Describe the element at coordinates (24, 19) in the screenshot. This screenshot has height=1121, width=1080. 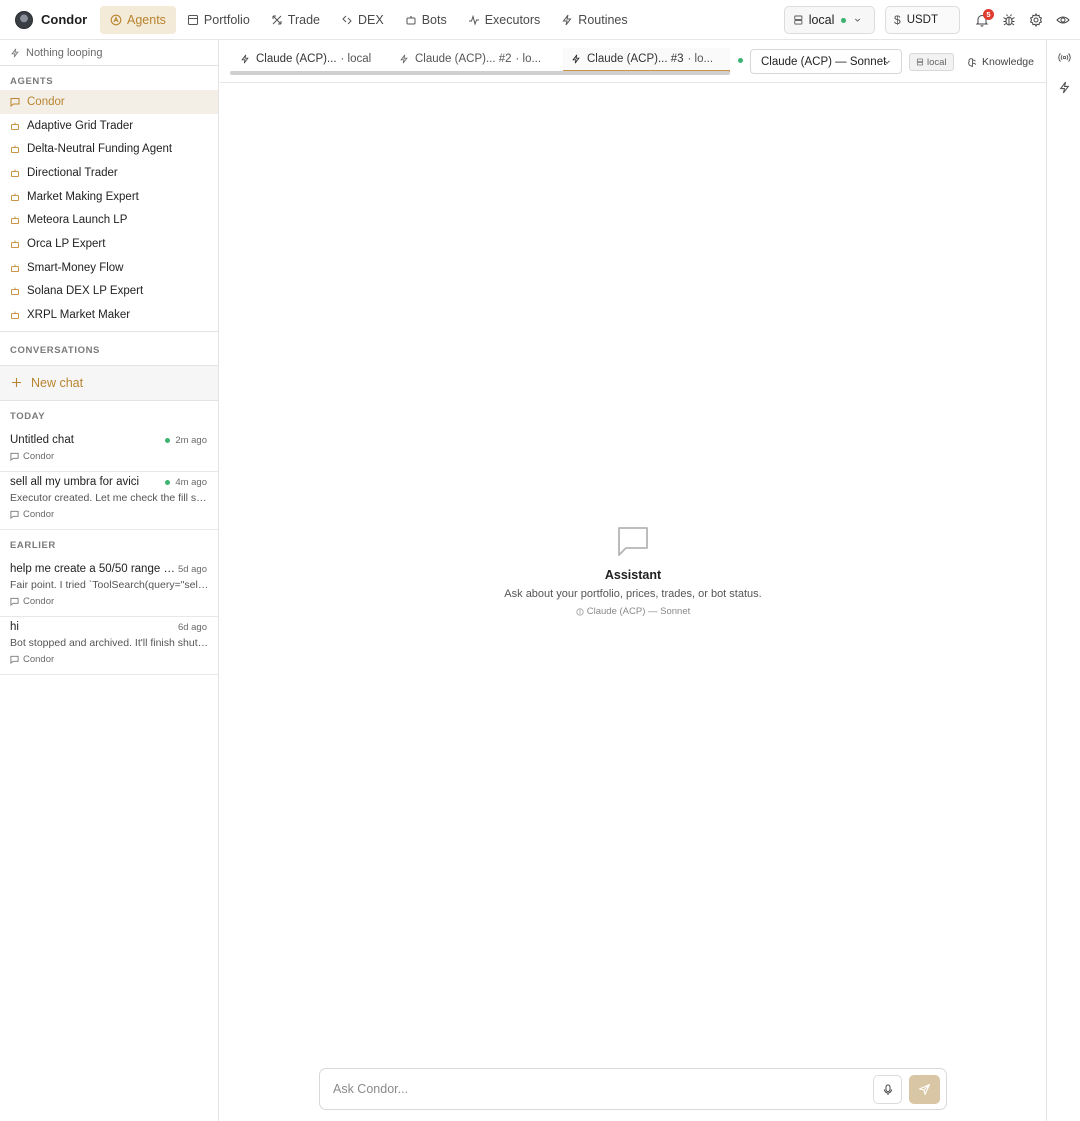
I see `condor-logo-icon` at that location.